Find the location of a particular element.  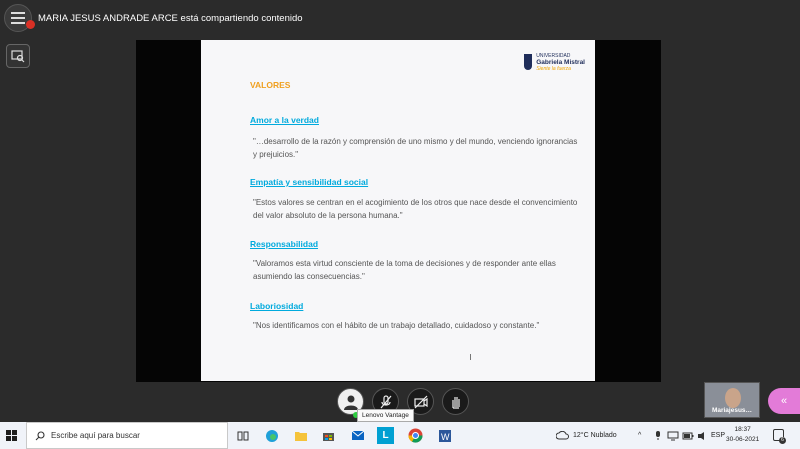

clock-time: 18:37 is located at coordinates (742, 429).